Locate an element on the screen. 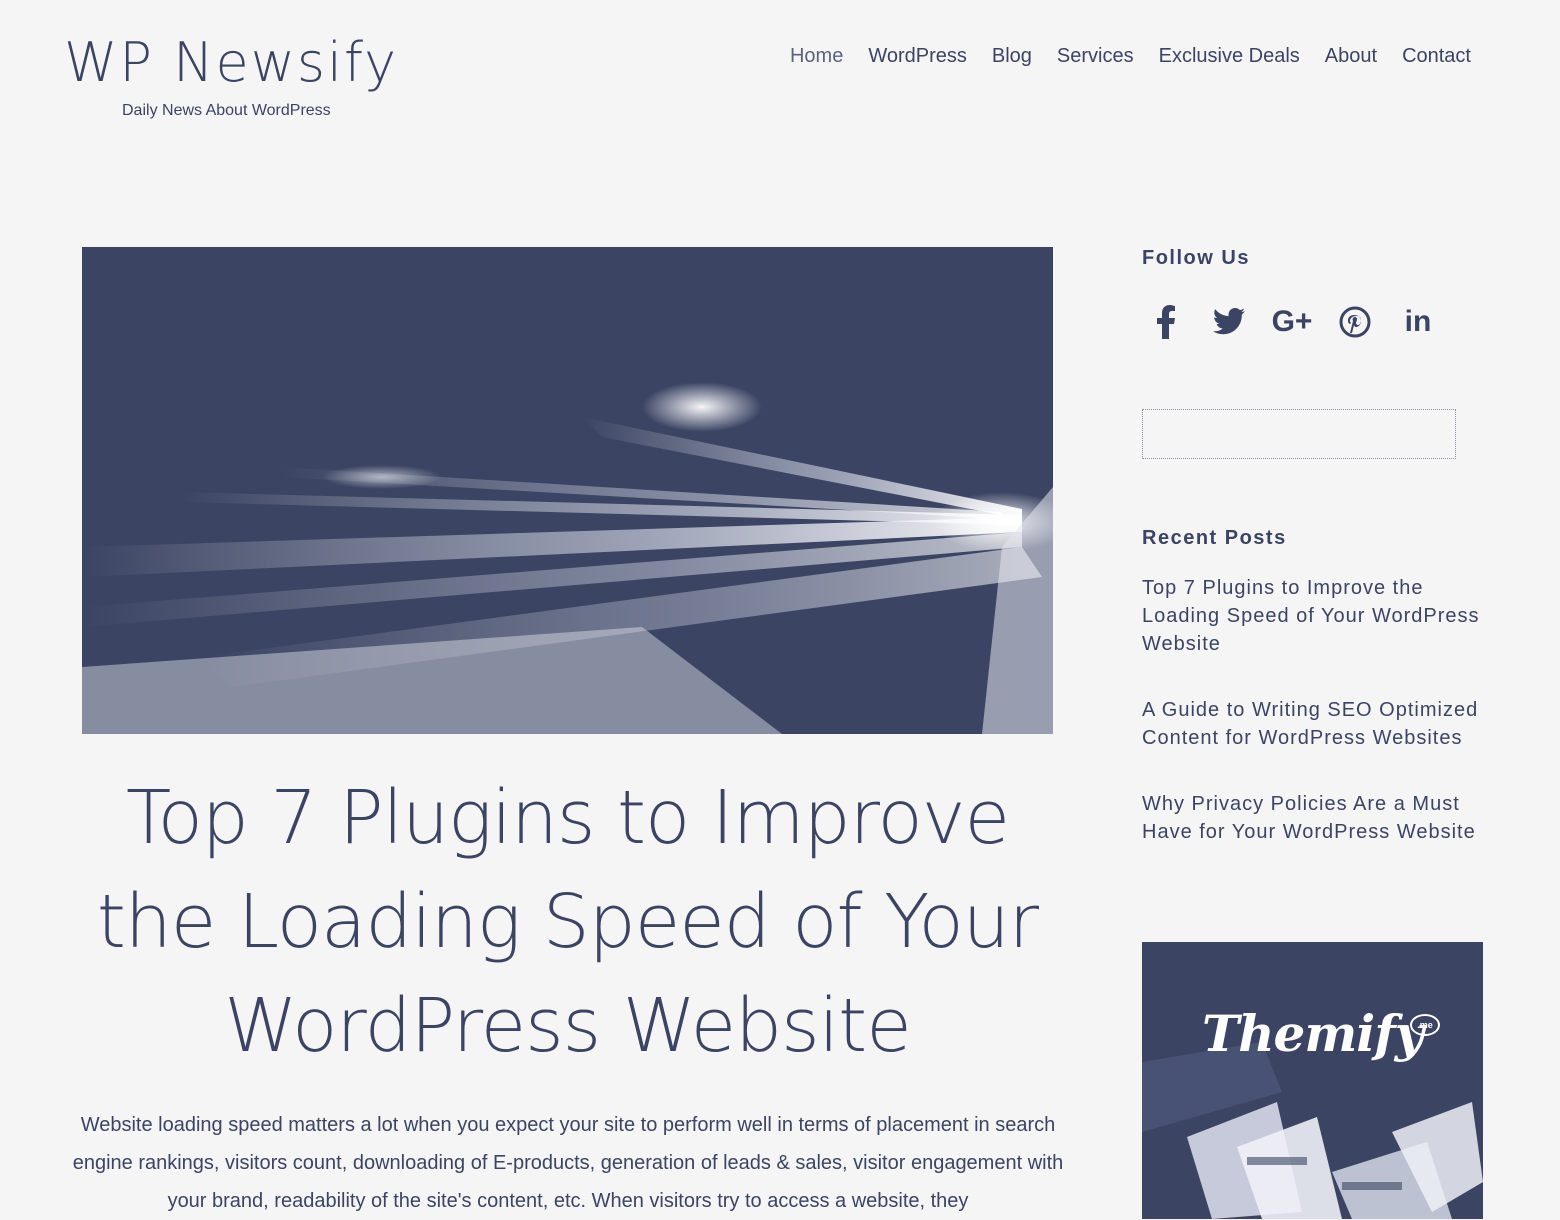  nav-item-services: Services is located at coordinates (1095, 56).